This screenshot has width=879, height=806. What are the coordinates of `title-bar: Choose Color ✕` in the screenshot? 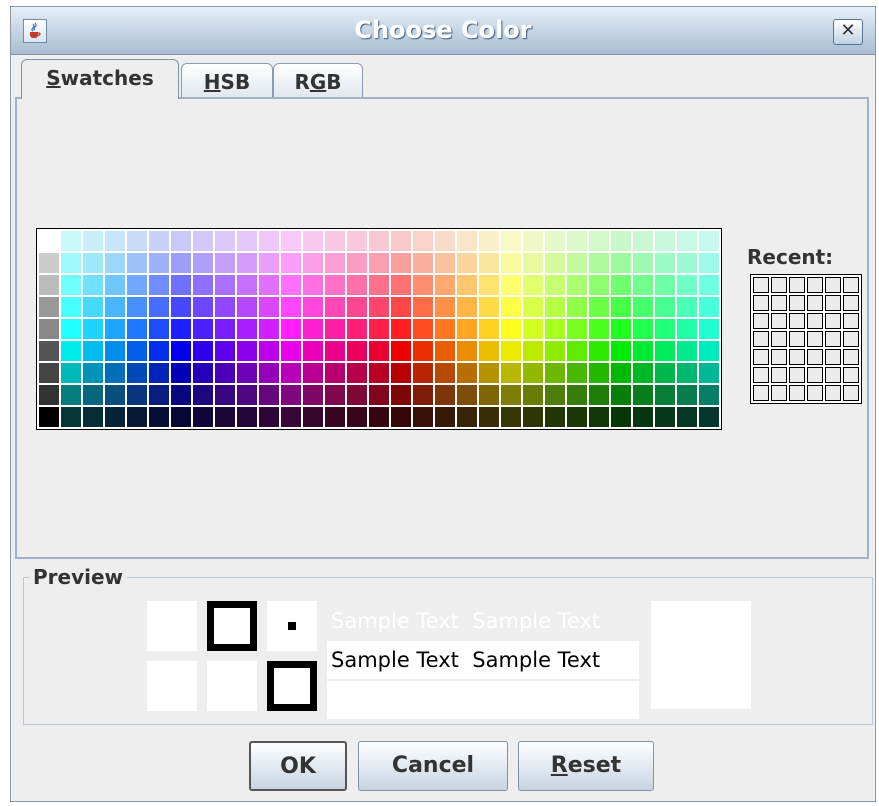 It's located at (443, 31).